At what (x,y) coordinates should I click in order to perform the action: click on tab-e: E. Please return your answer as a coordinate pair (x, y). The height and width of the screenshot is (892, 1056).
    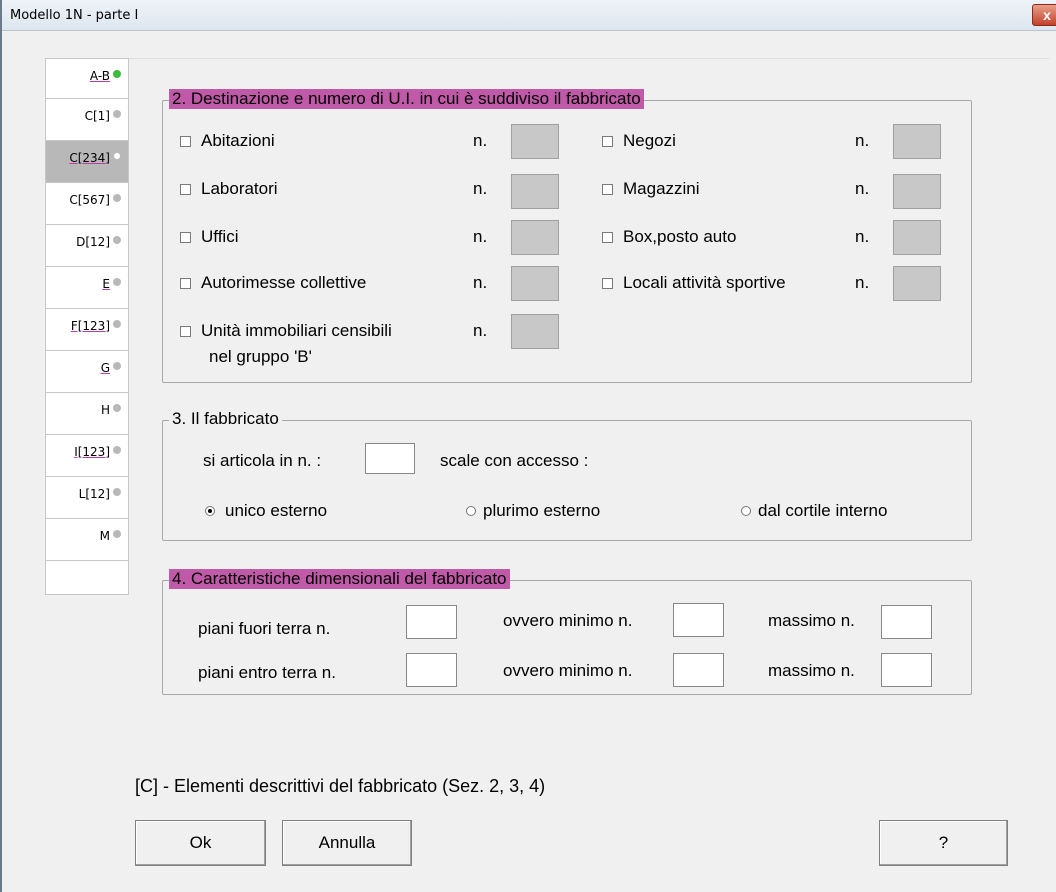
    Looking at the image, I should click on (87, 288).